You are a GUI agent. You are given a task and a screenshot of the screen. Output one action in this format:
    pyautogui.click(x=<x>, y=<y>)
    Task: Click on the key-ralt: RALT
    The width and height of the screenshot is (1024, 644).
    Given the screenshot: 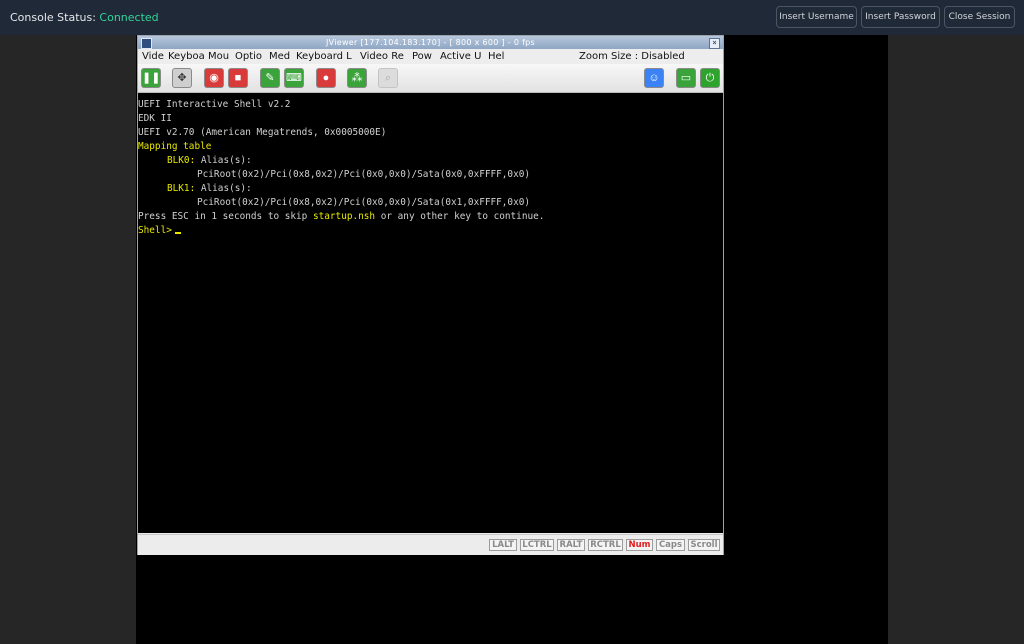 What is the action you would take?
    pyautogui.click(x=571, y=545)
    